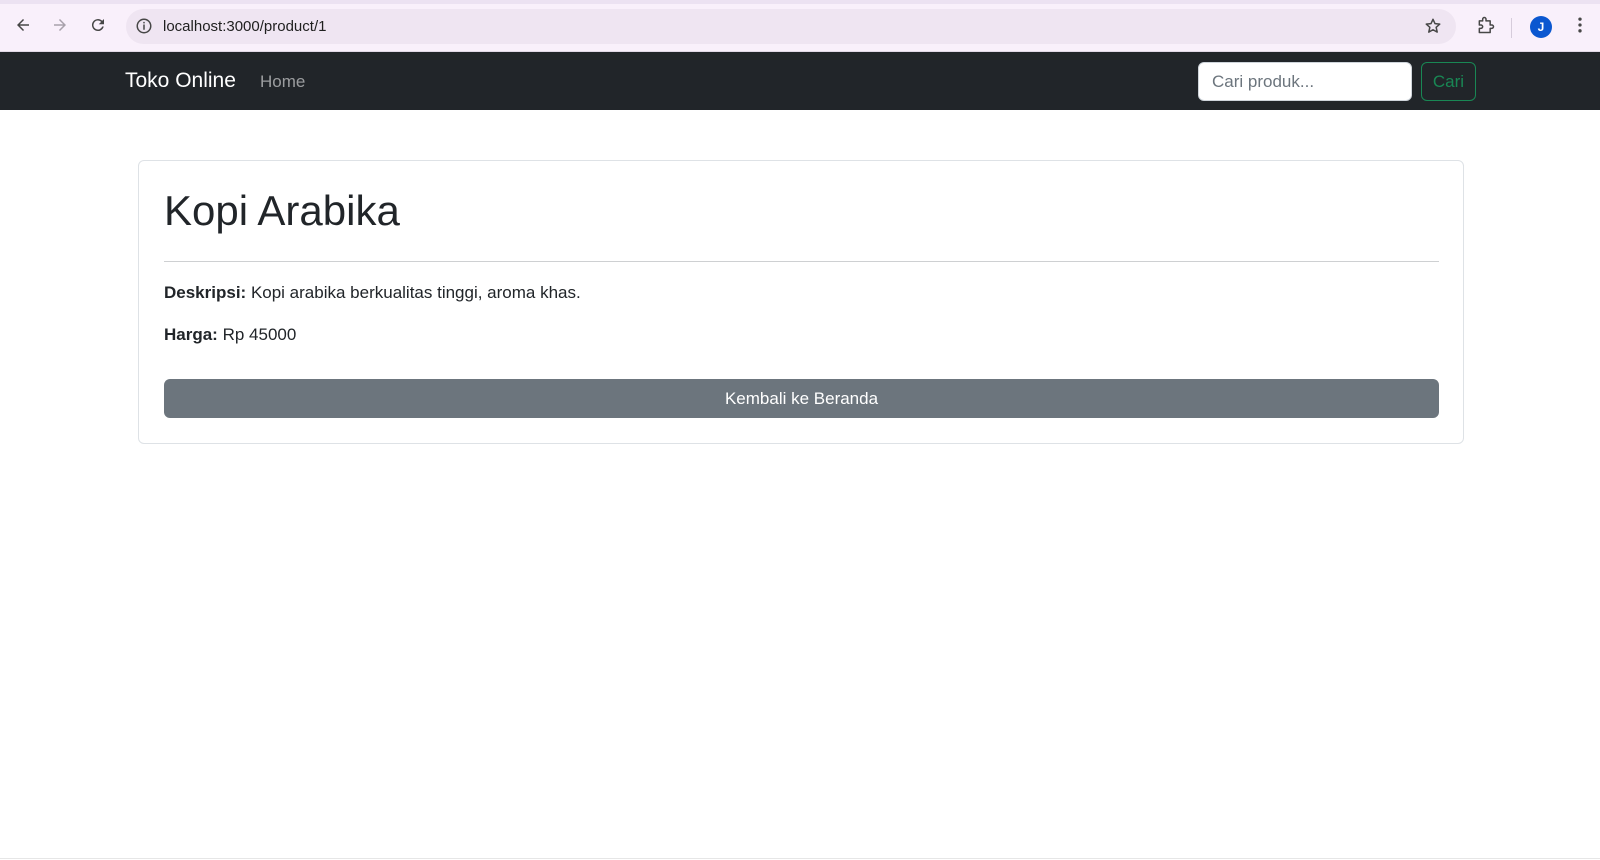  I want to click on back-arrow-icon, so click(23, 25).